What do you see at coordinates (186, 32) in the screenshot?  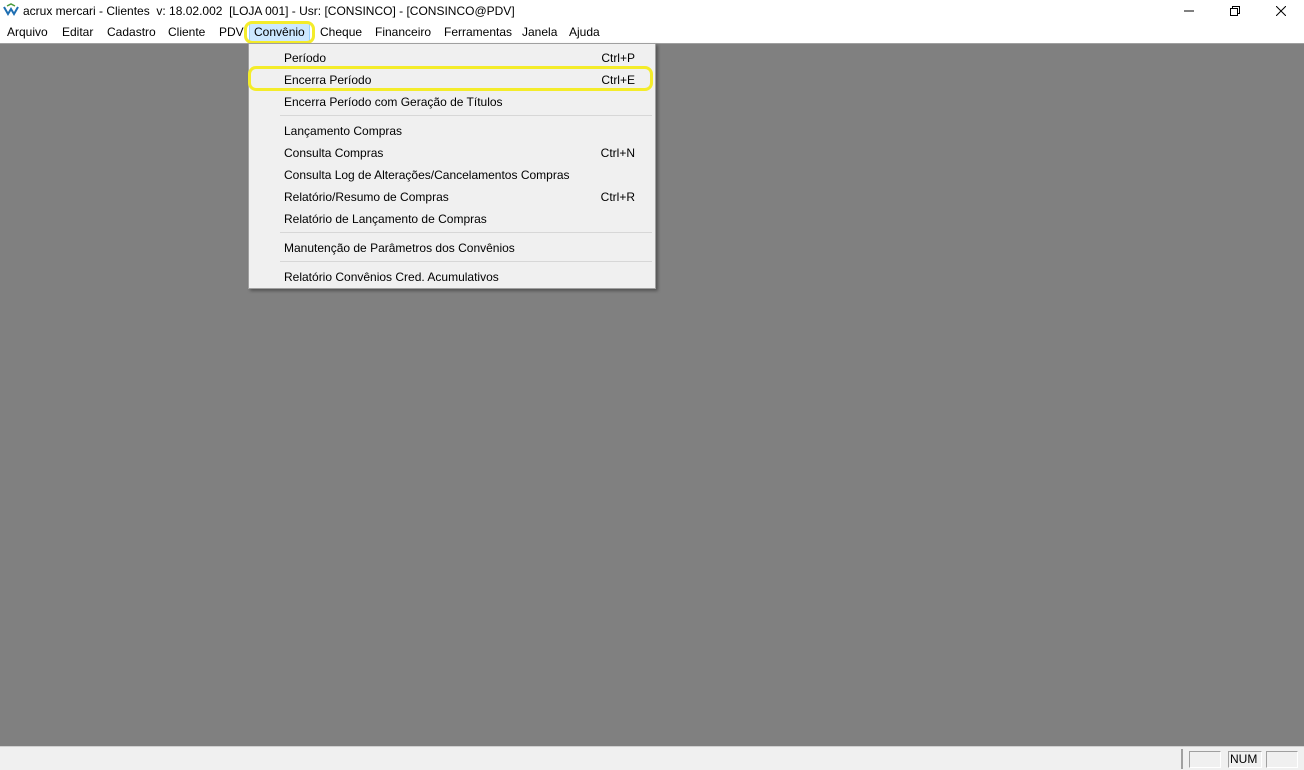 I see `menu-cliente: Cliente` at bounding box center [186, 32].